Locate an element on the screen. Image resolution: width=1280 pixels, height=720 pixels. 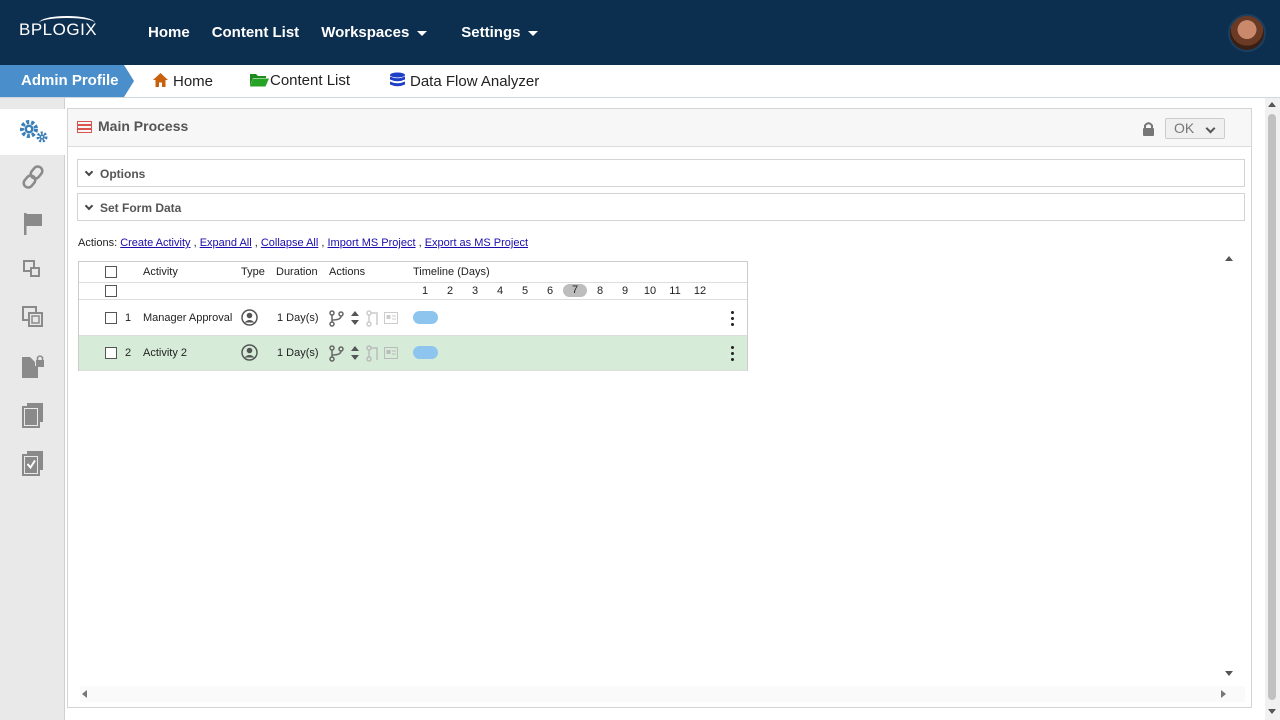
timeline-day: 3 is located at coordinates (475, 291).